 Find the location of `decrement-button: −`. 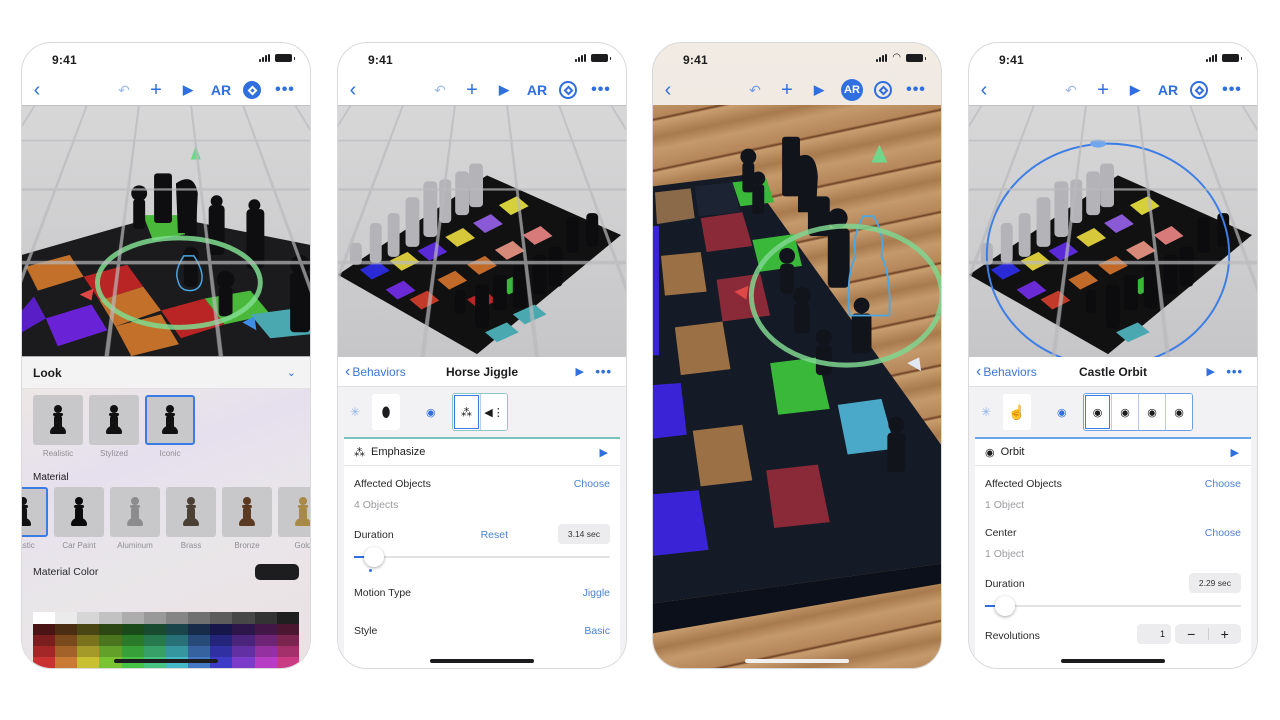

decrement-button: − is located at coordinates (1191, 634).